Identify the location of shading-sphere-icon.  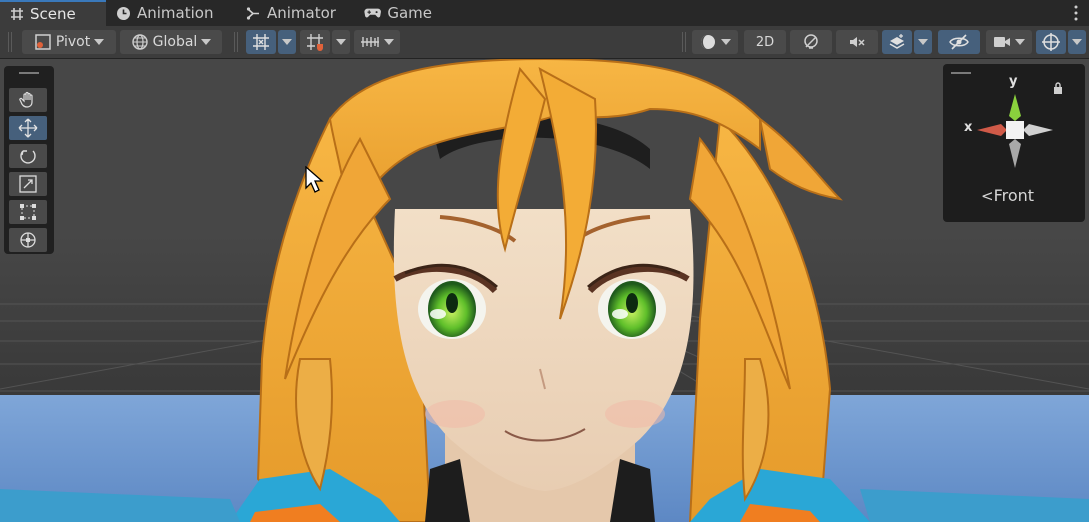
(708, 42).